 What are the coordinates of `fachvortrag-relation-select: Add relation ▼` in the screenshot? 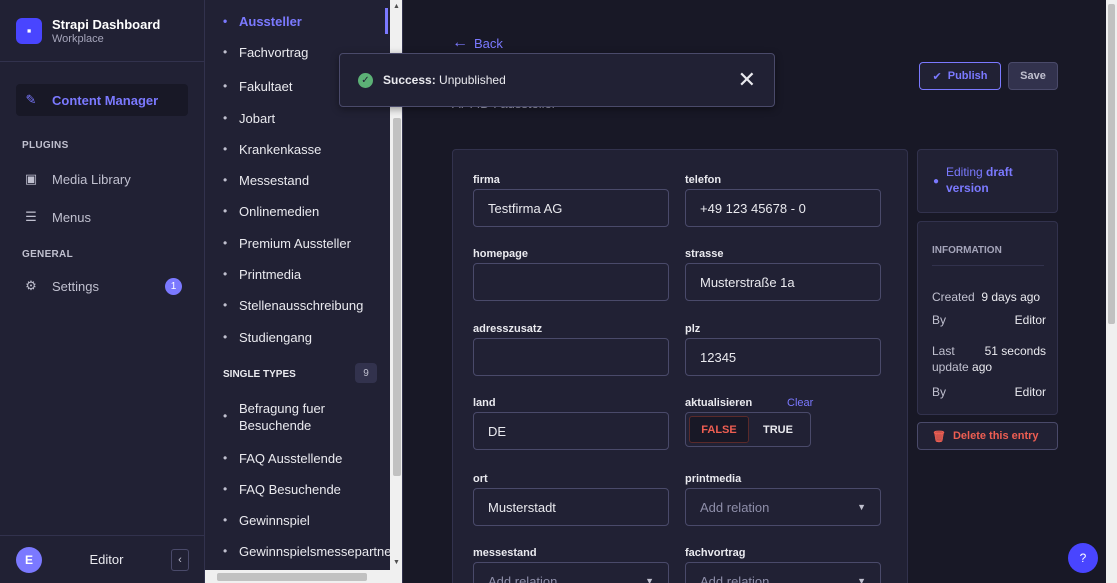 It's located at (783, 572).